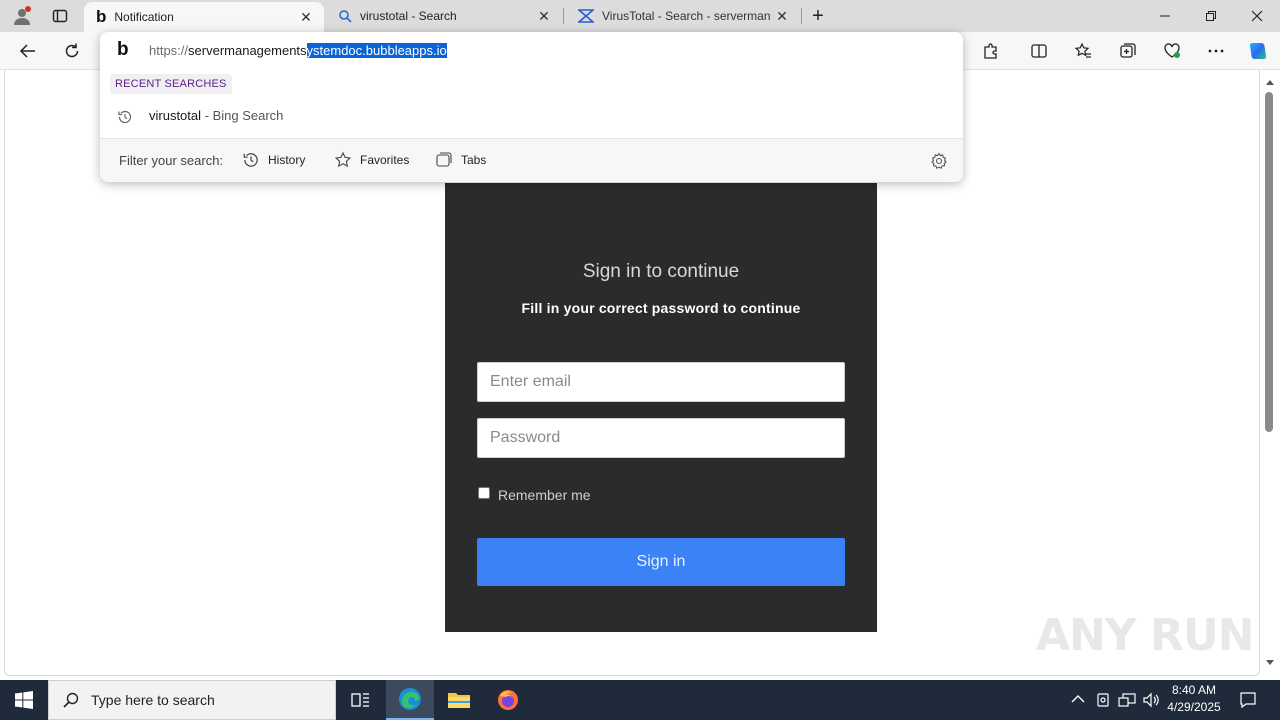 The width and height of the screenshot is (1280, 720). I want to click on minimize-icon, so click(1165, 16).